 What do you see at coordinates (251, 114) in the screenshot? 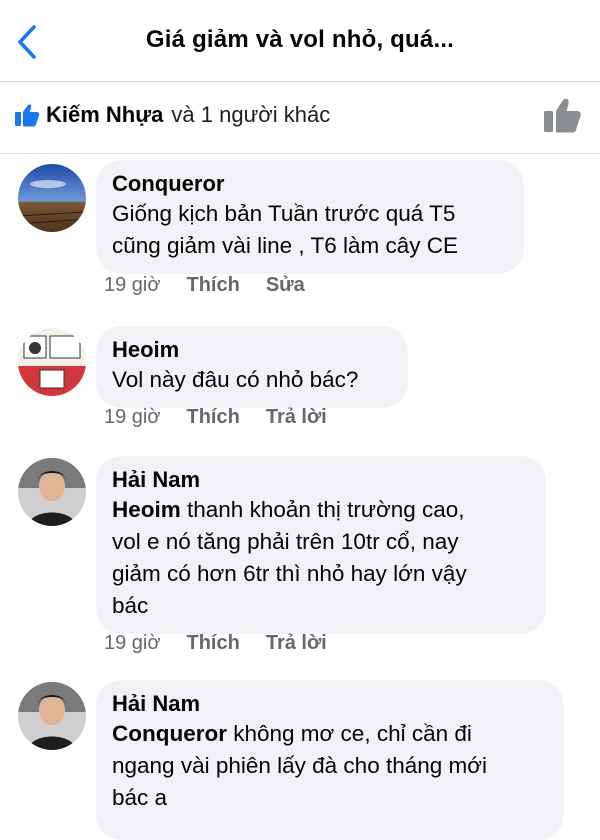
I see `others-count: và 1 người khác` at bounding box center [251, 114].